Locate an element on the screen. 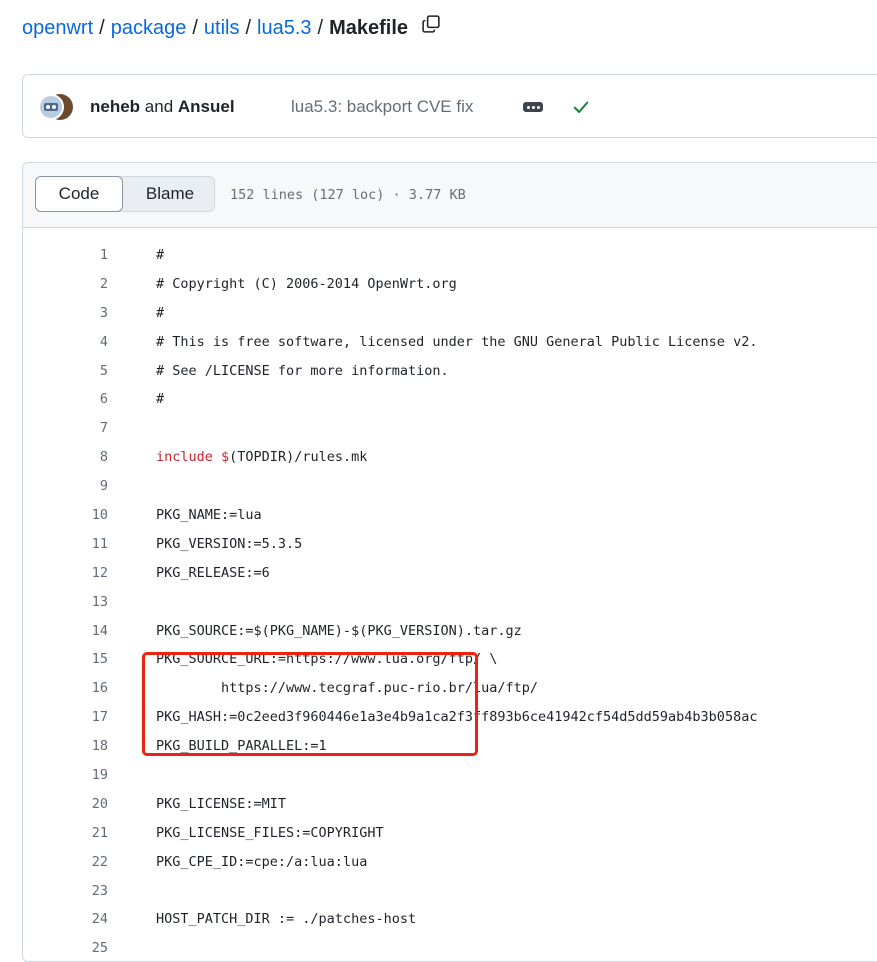 The image size is (877, 962). line-number: 24 is located at coordinates (65, 919).